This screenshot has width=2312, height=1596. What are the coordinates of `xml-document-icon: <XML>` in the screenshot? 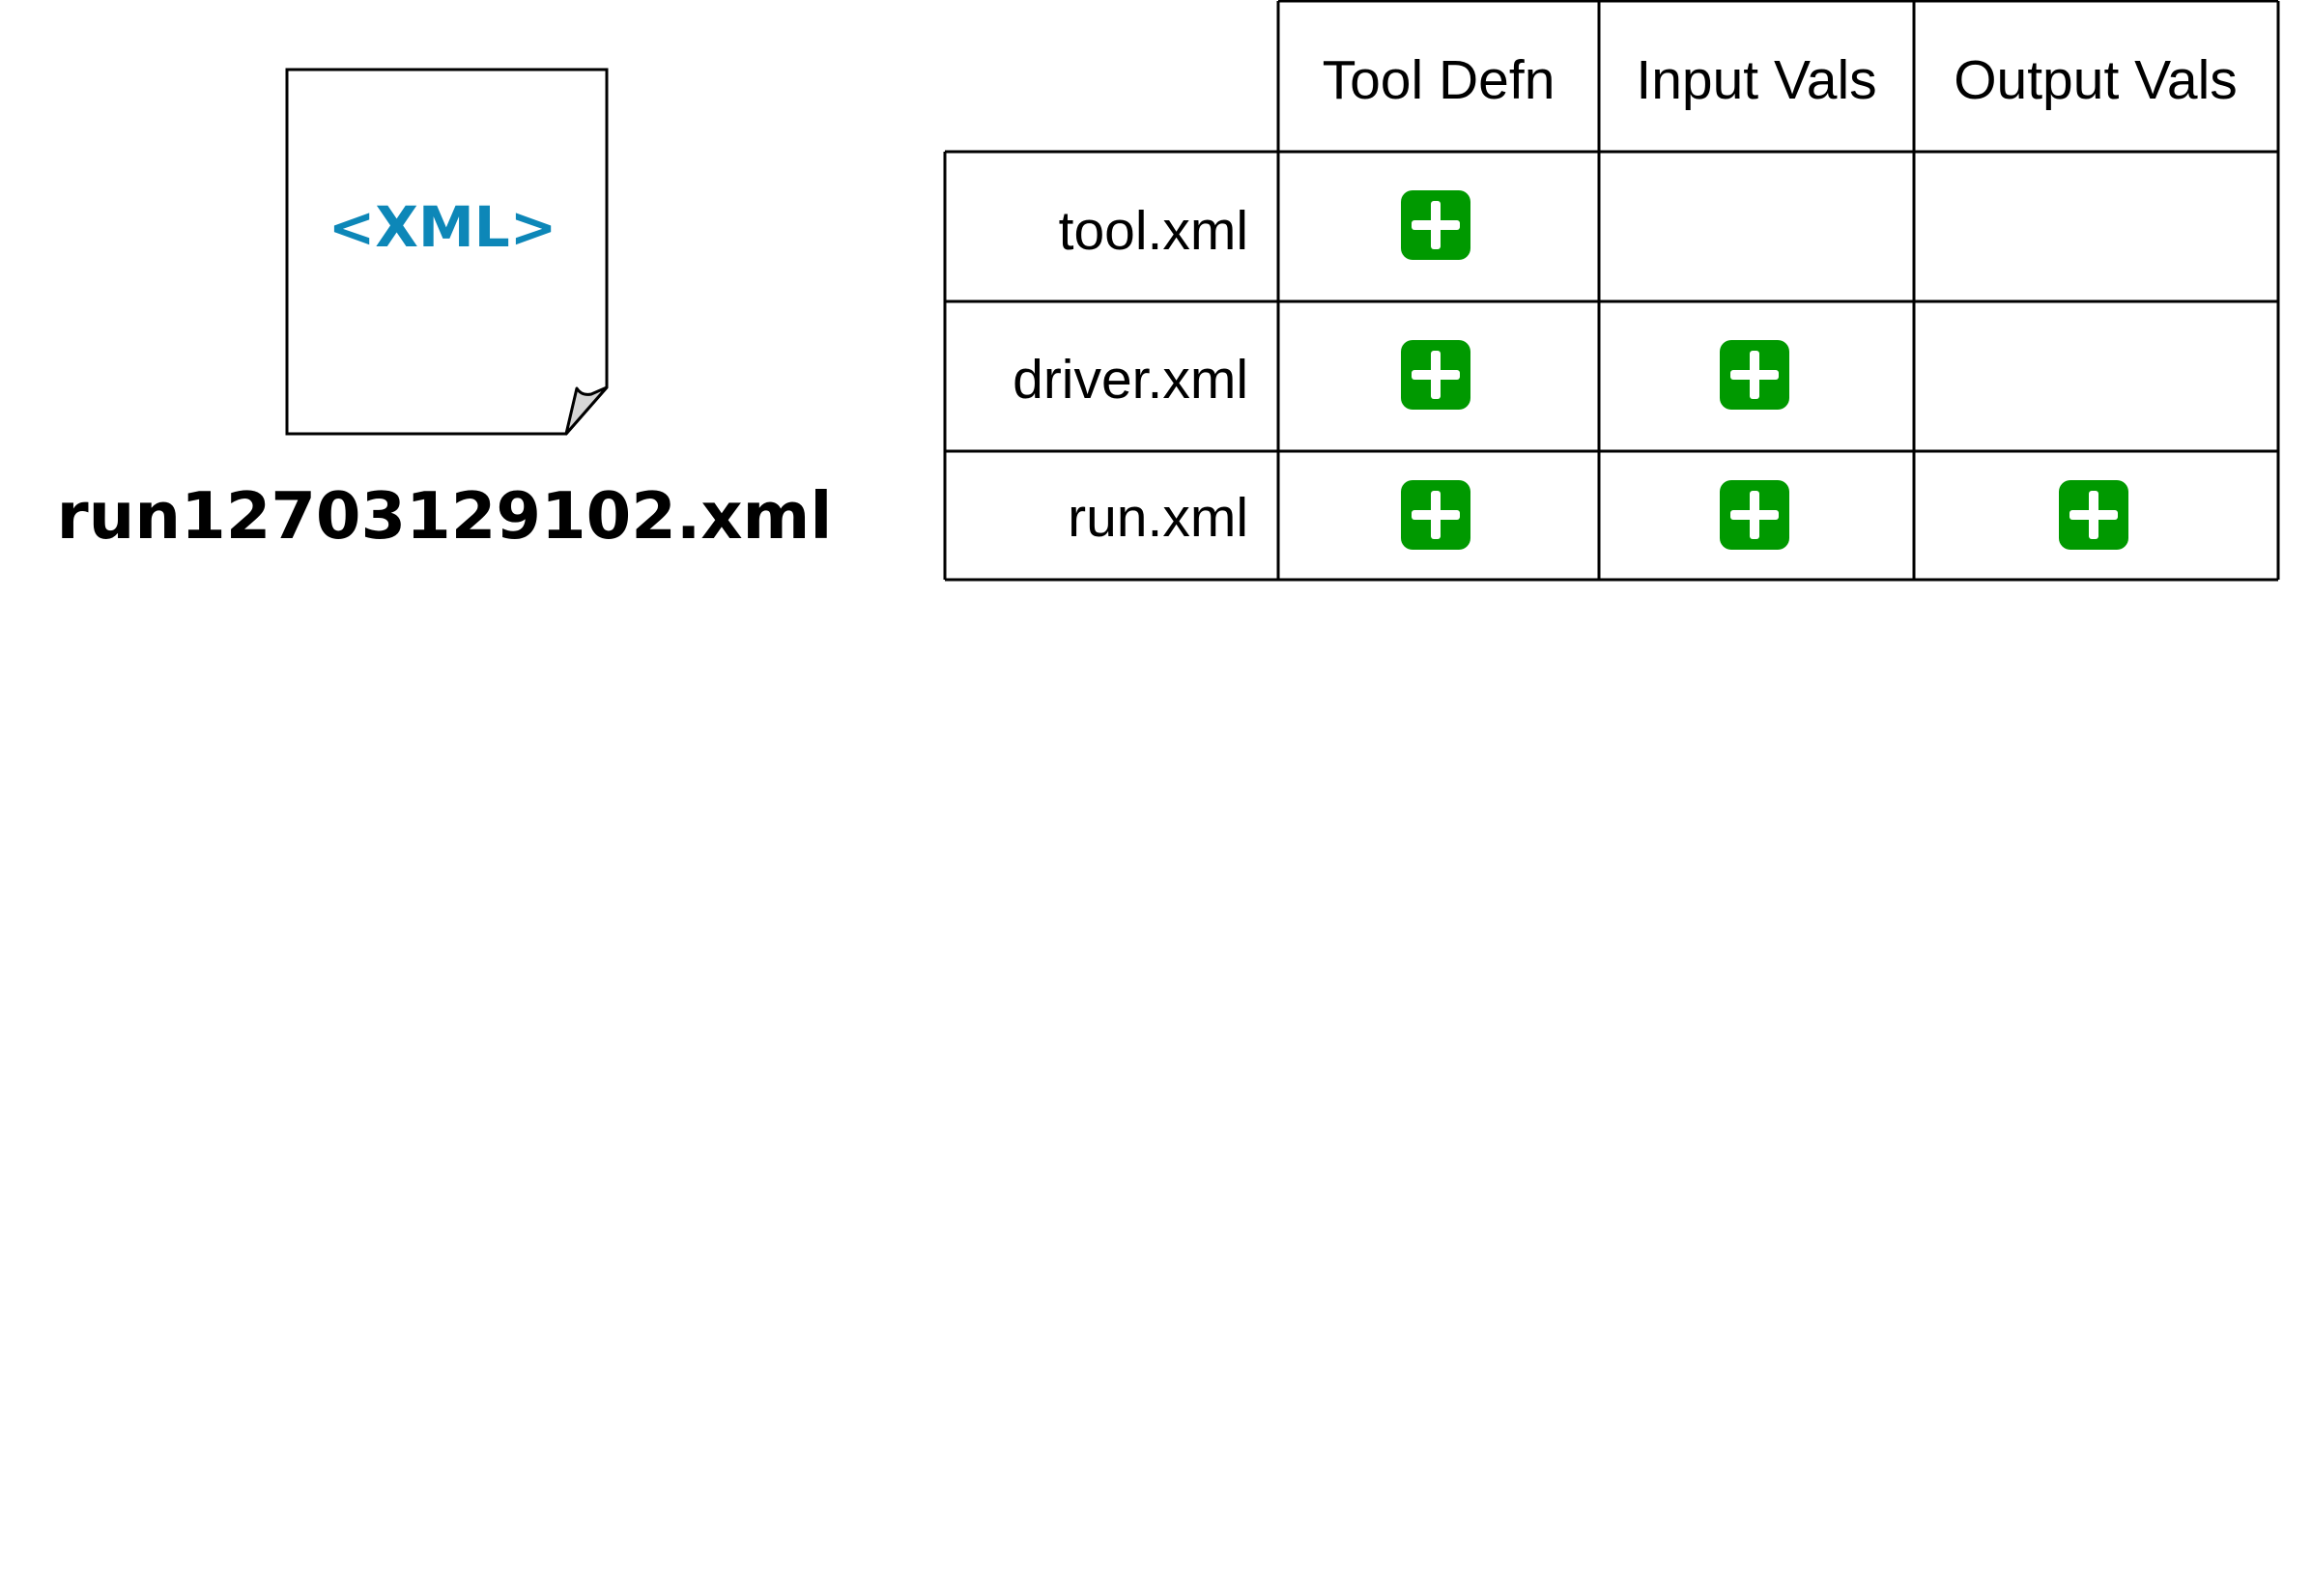 It's located at (447, 252).